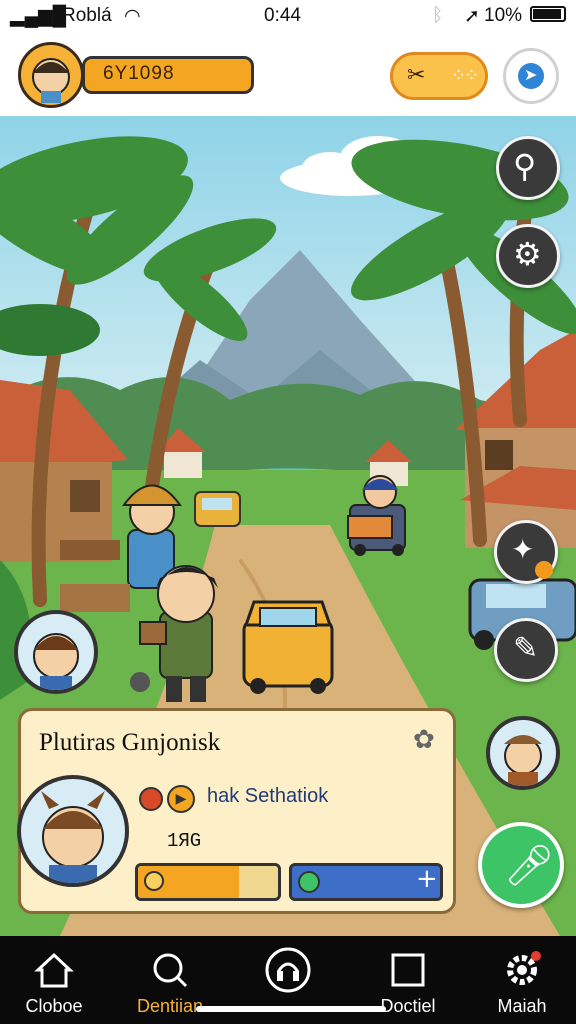 Image resolution: width=576 pixels, height=1024 pixels. I want to click on carrier-name: Roblá, so click(87, 15).